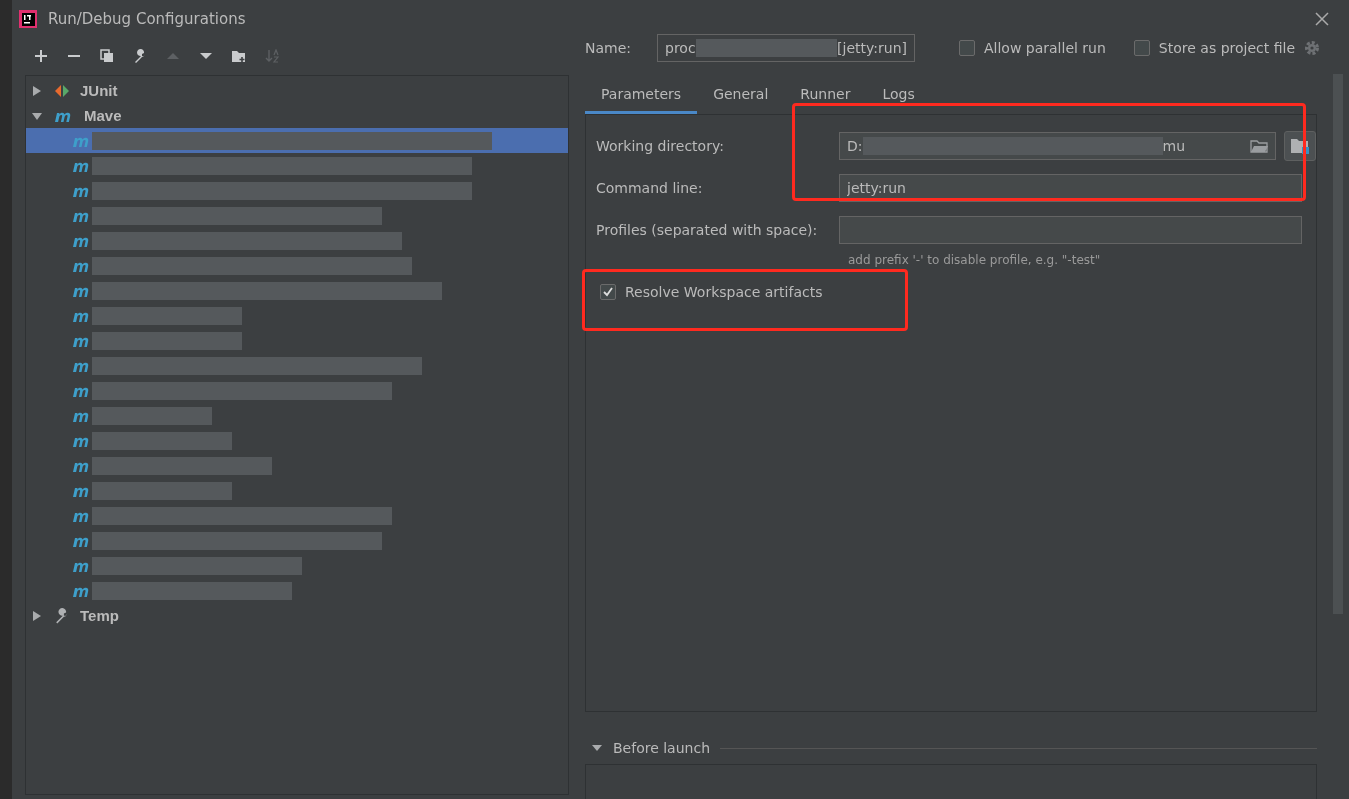 The height and width of the screenshot is (799, 1349). What do you see at coordinates (1259, 146) in the screenshot?
I see `folder-icon` at bounding box center [1259, 146].